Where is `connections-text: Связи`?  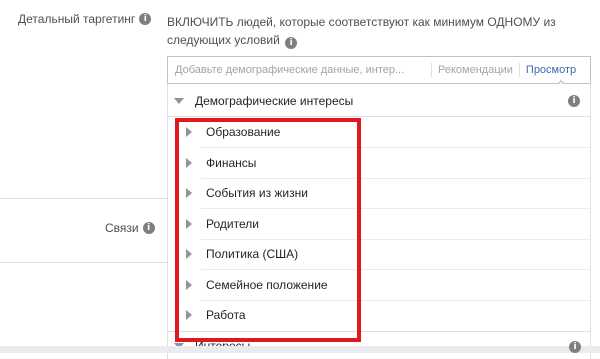 connections-text: Связи is located at coordinates (122, 228).